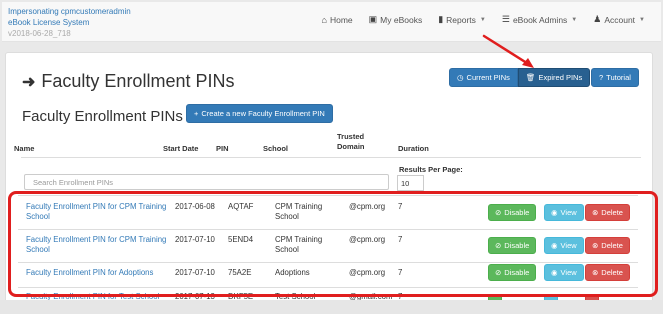  What do you see at coordinates (460, 77) in the screenshot?
I see `clock-icon: ◷` at bounding box center [460, 77].